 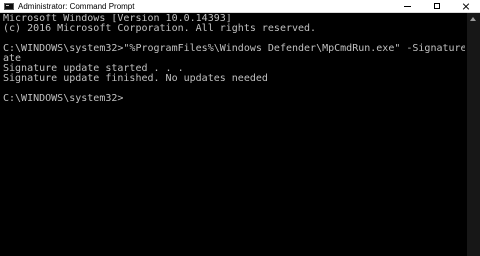 I want to click on scroll-up-arrow-icon, so click(x=473, y=19).